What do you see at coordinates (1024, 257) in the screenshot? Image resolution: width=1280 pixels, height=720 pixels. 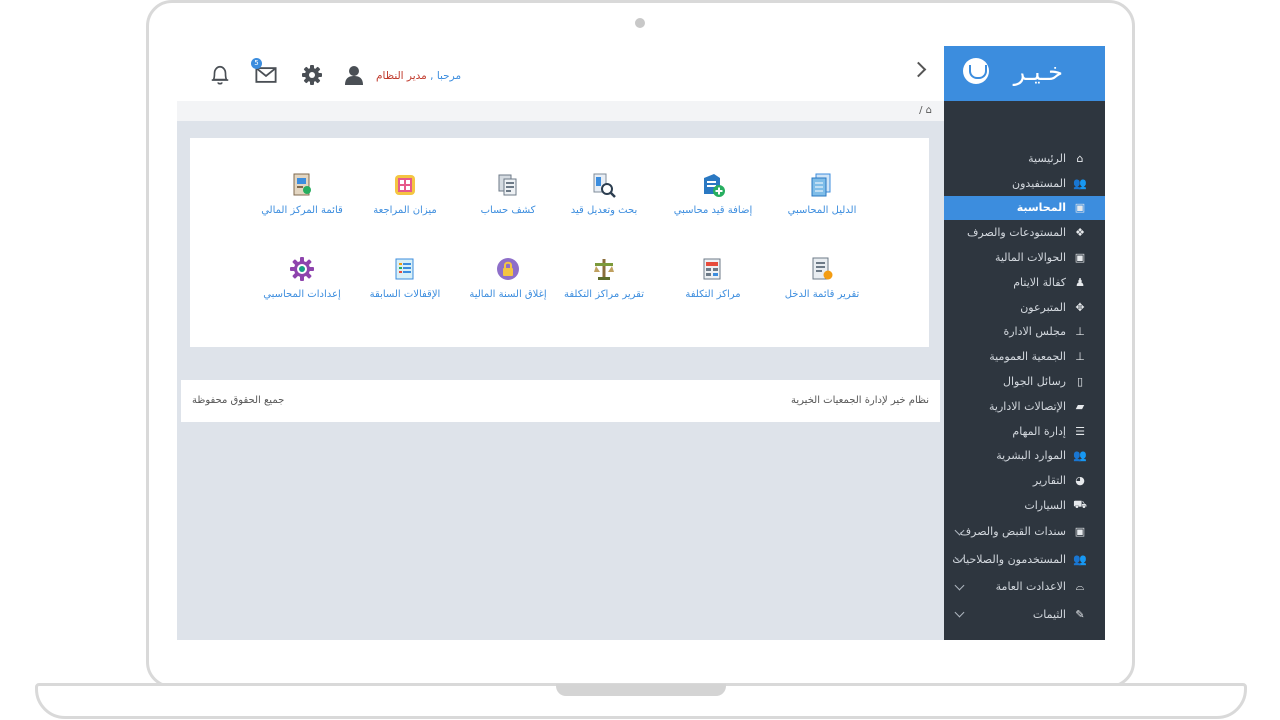 I see `sidebar-item: ▣ الحوالات المالية` at bounding box center [1024, 257].